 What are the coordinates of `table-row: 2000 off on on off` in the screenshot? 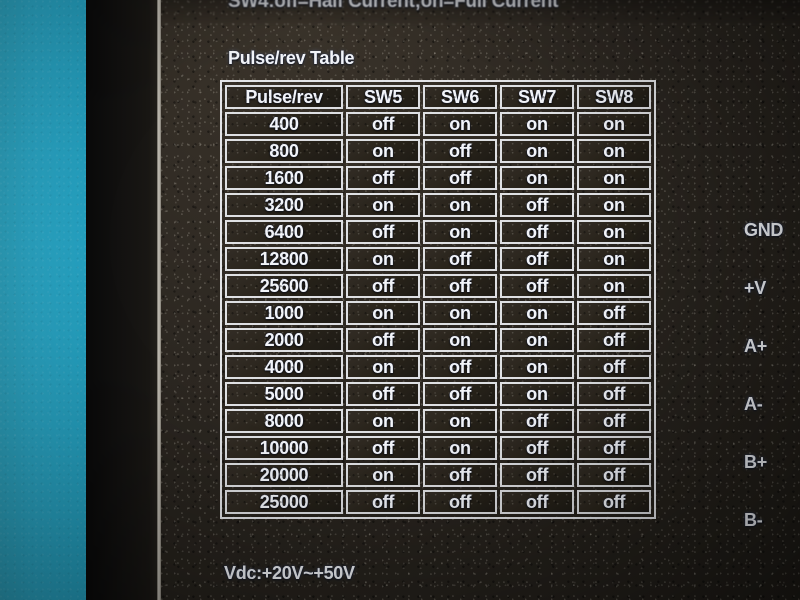 It's located at (438, 340).